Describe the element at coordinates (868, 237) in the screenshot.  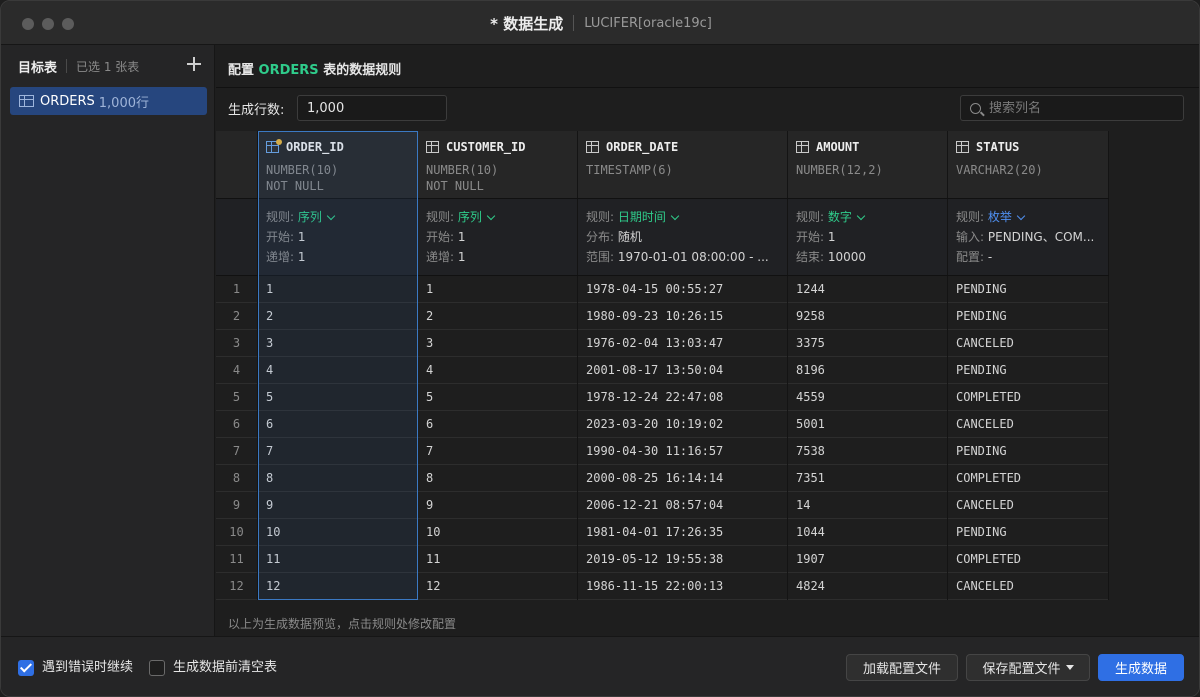
I see `column-rule-cell: 规则: 数字 开始: 1 结束: 10000` at that location.